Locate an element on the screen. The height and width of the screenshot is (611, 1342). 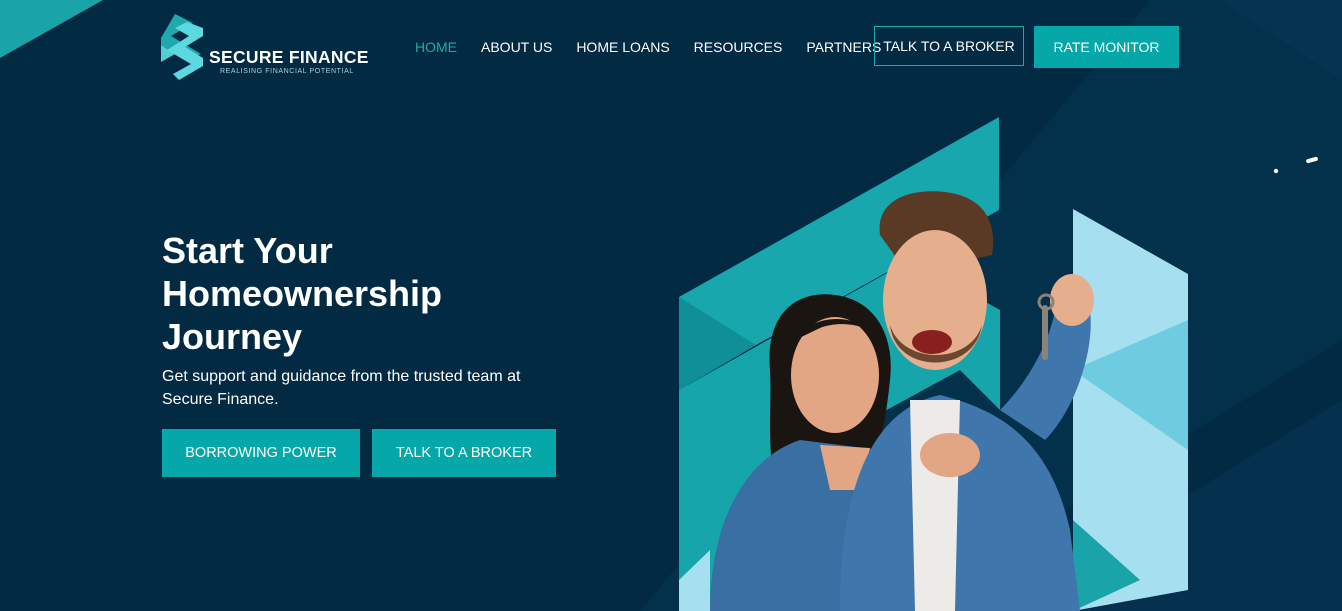
nav-item-about-us: ABOUT US is located at coordinates (516, 47).